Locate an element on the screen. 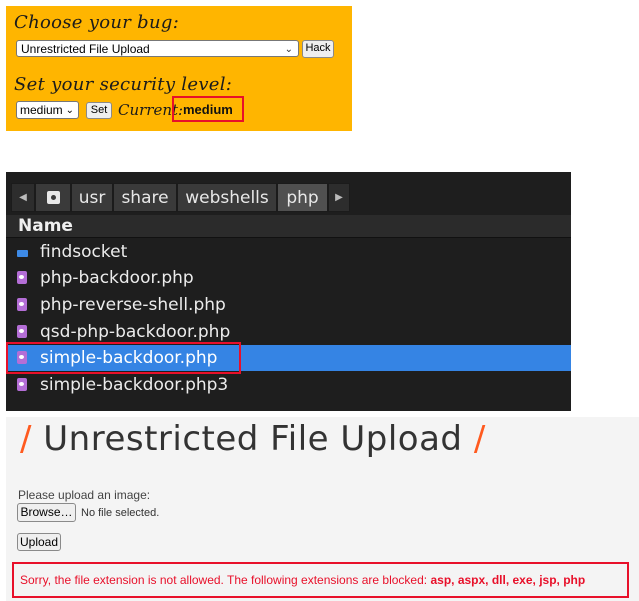 The image size is (639, 601). scroll-right-icon: ▶ is located at coordinates (339, 197).